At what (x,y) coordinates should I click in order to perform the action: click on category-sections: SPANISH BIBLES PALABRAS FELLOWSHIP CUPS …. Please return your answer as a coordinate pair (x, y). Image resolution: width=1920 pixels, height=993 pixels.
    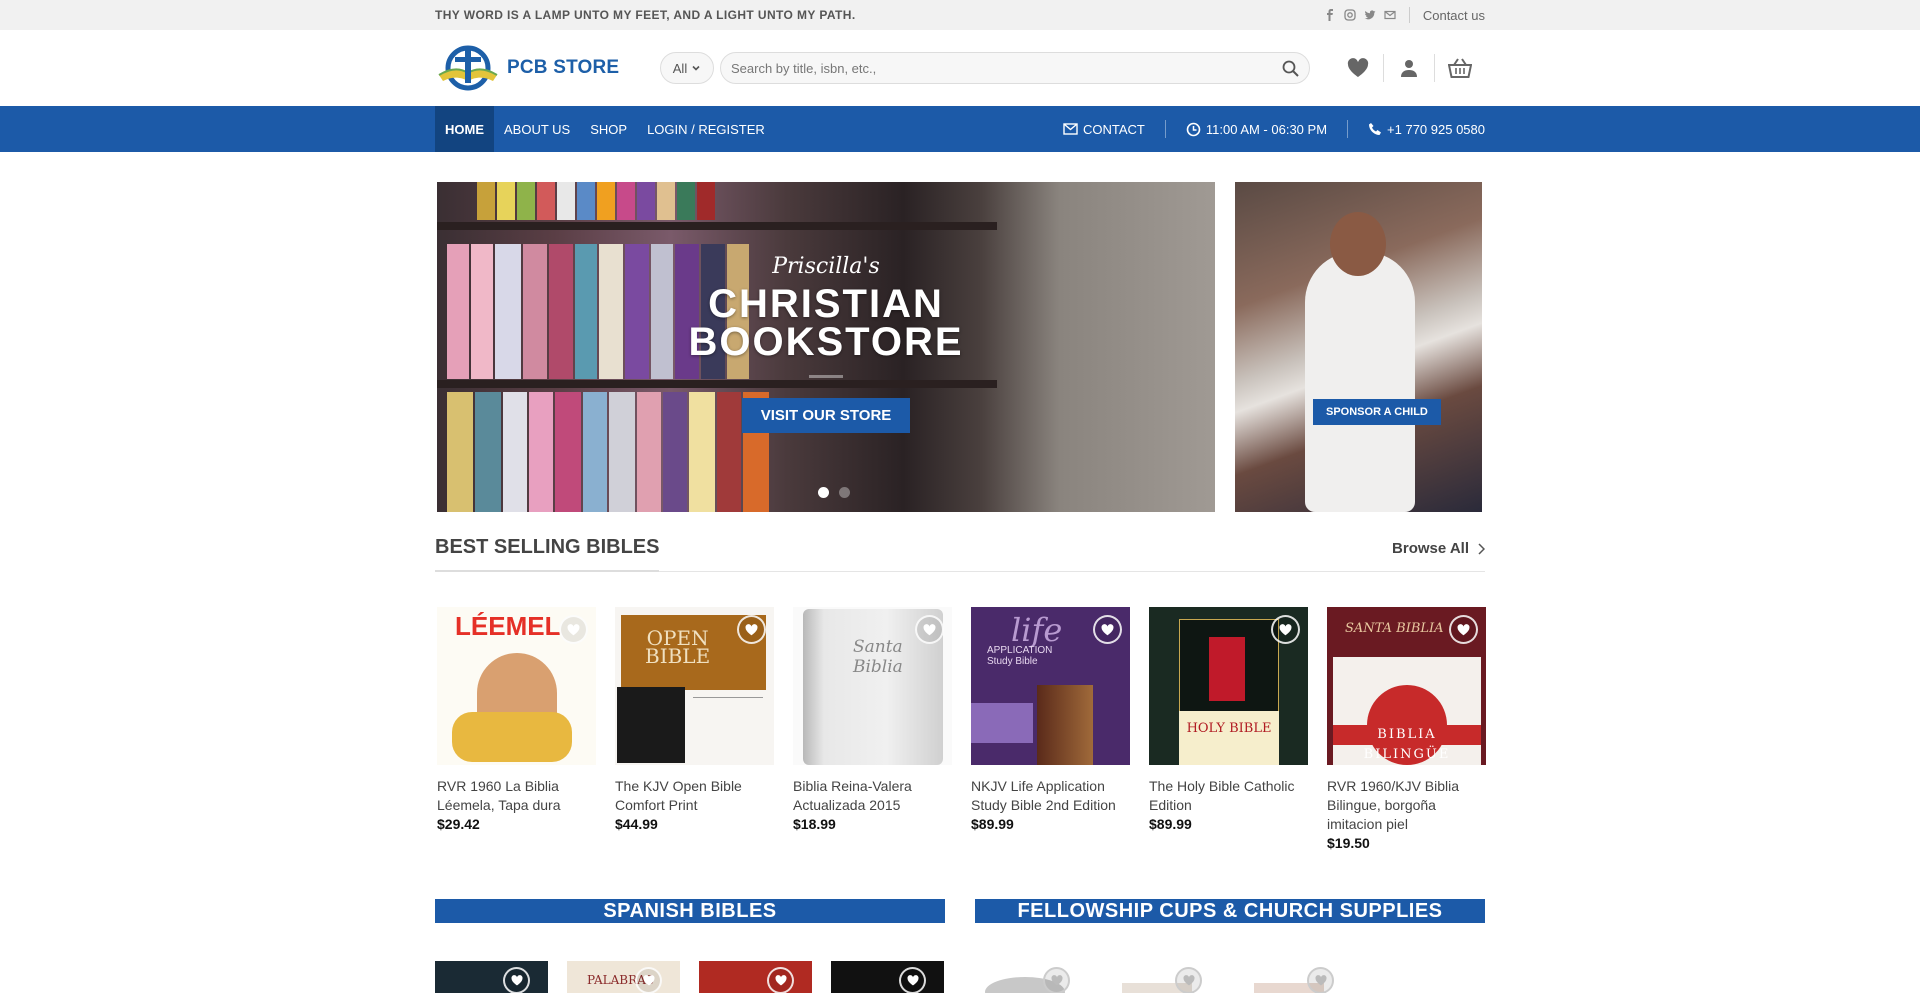
    Looking at the image, I should click on (960, 946).